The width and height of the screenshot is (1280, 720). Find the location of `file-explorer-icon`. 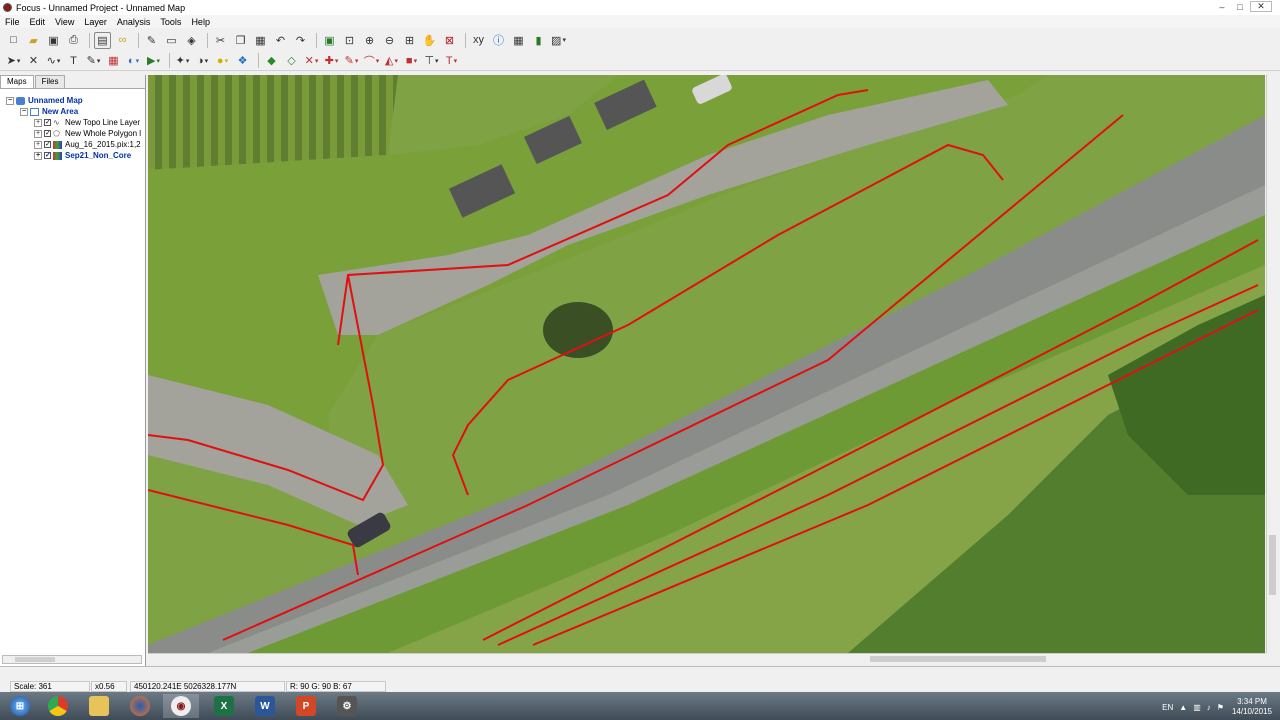

file-explorer-icon is located at coordinates (99, 706).